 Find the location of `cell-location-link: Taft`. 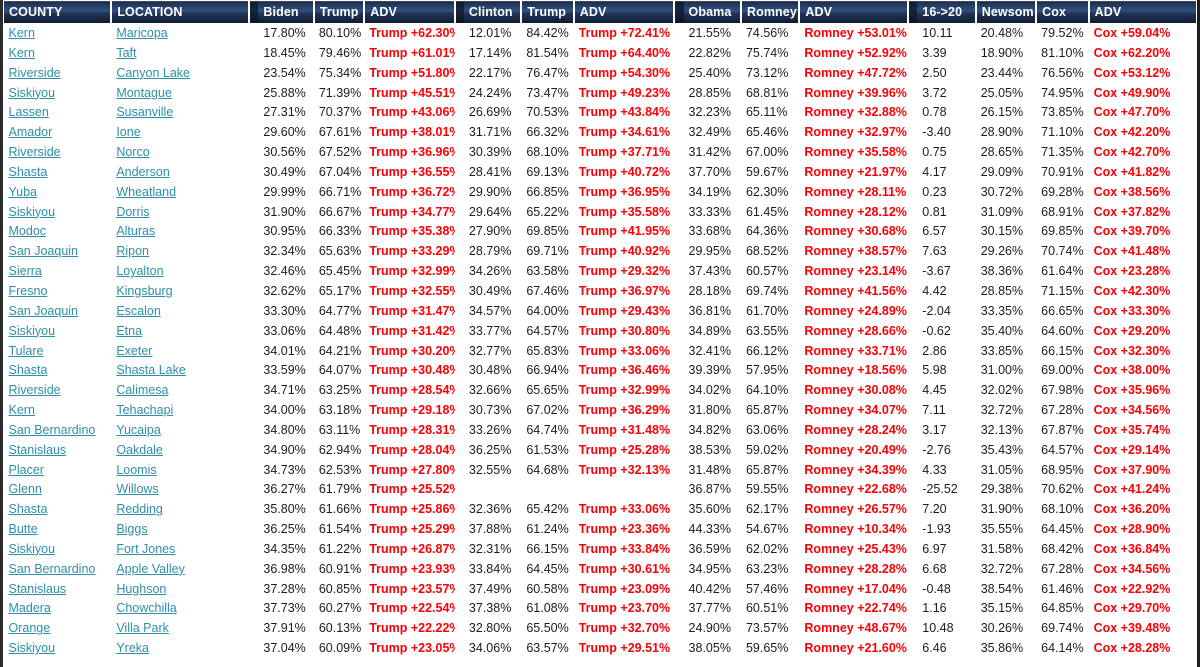

cell-location-link: Taft is located at coordinates (126, 53).